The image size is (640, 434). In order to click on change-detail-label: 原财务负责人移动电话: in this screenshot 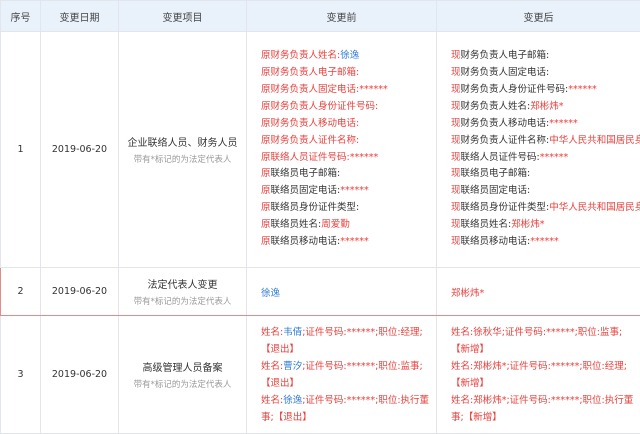, I will do `click(310, 123)`.